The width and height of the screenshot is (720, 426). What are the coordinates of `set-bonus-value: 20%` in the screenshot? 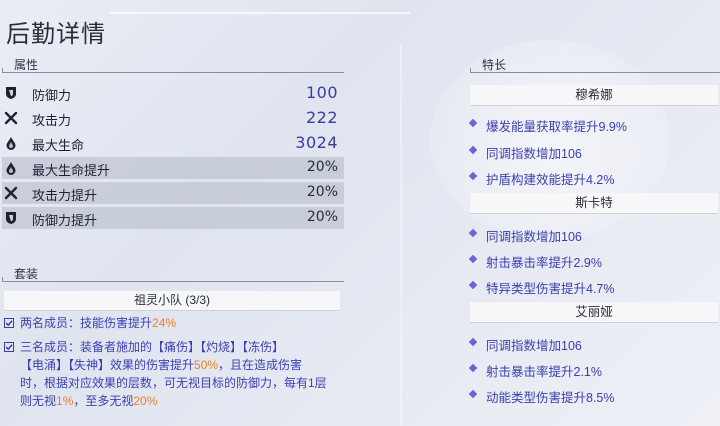 It's located at (145, 401).